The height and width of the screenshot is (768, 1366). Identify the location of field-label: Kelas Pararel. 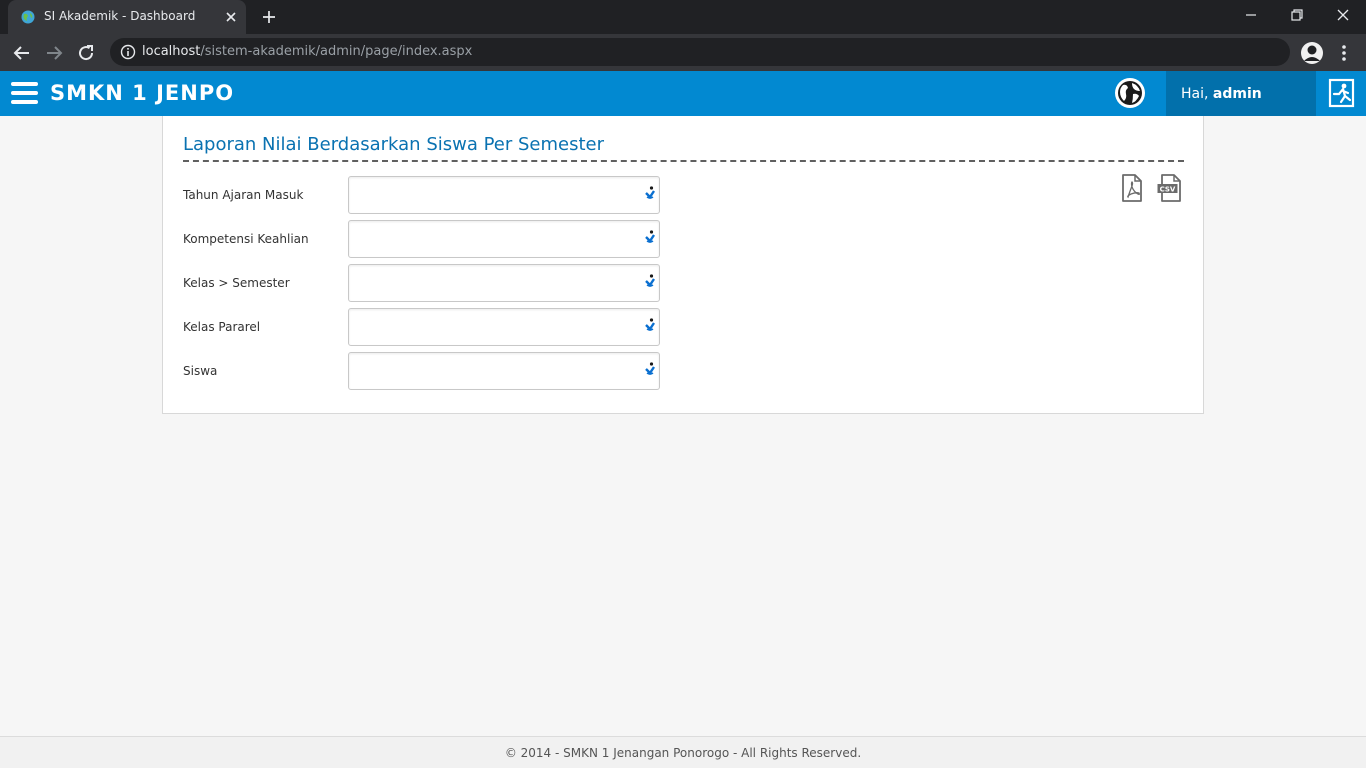
(222, 327).